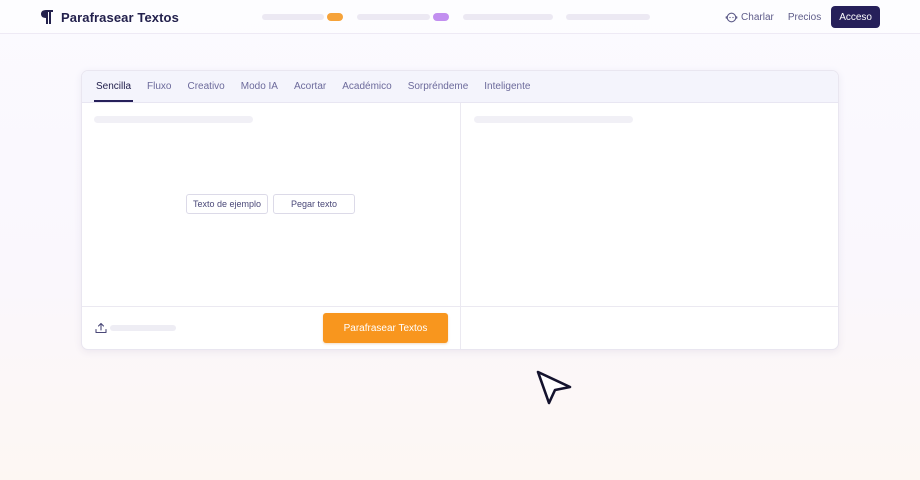 This screenshot has height=480, width=920. I want to click on output-placeholder-line, so click(553, 119).